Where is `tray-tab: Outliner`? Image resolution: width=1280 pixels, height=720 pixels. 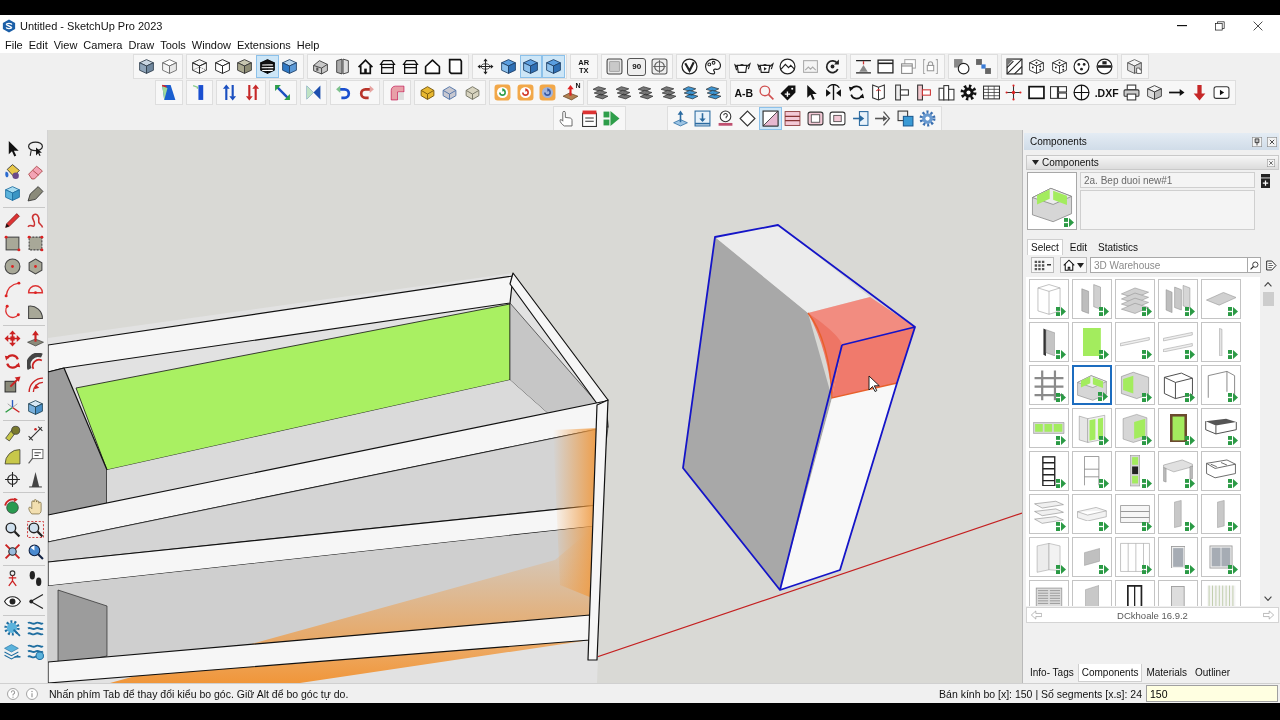
tray-tab: Outliner is located at coordinates (1213, 673).